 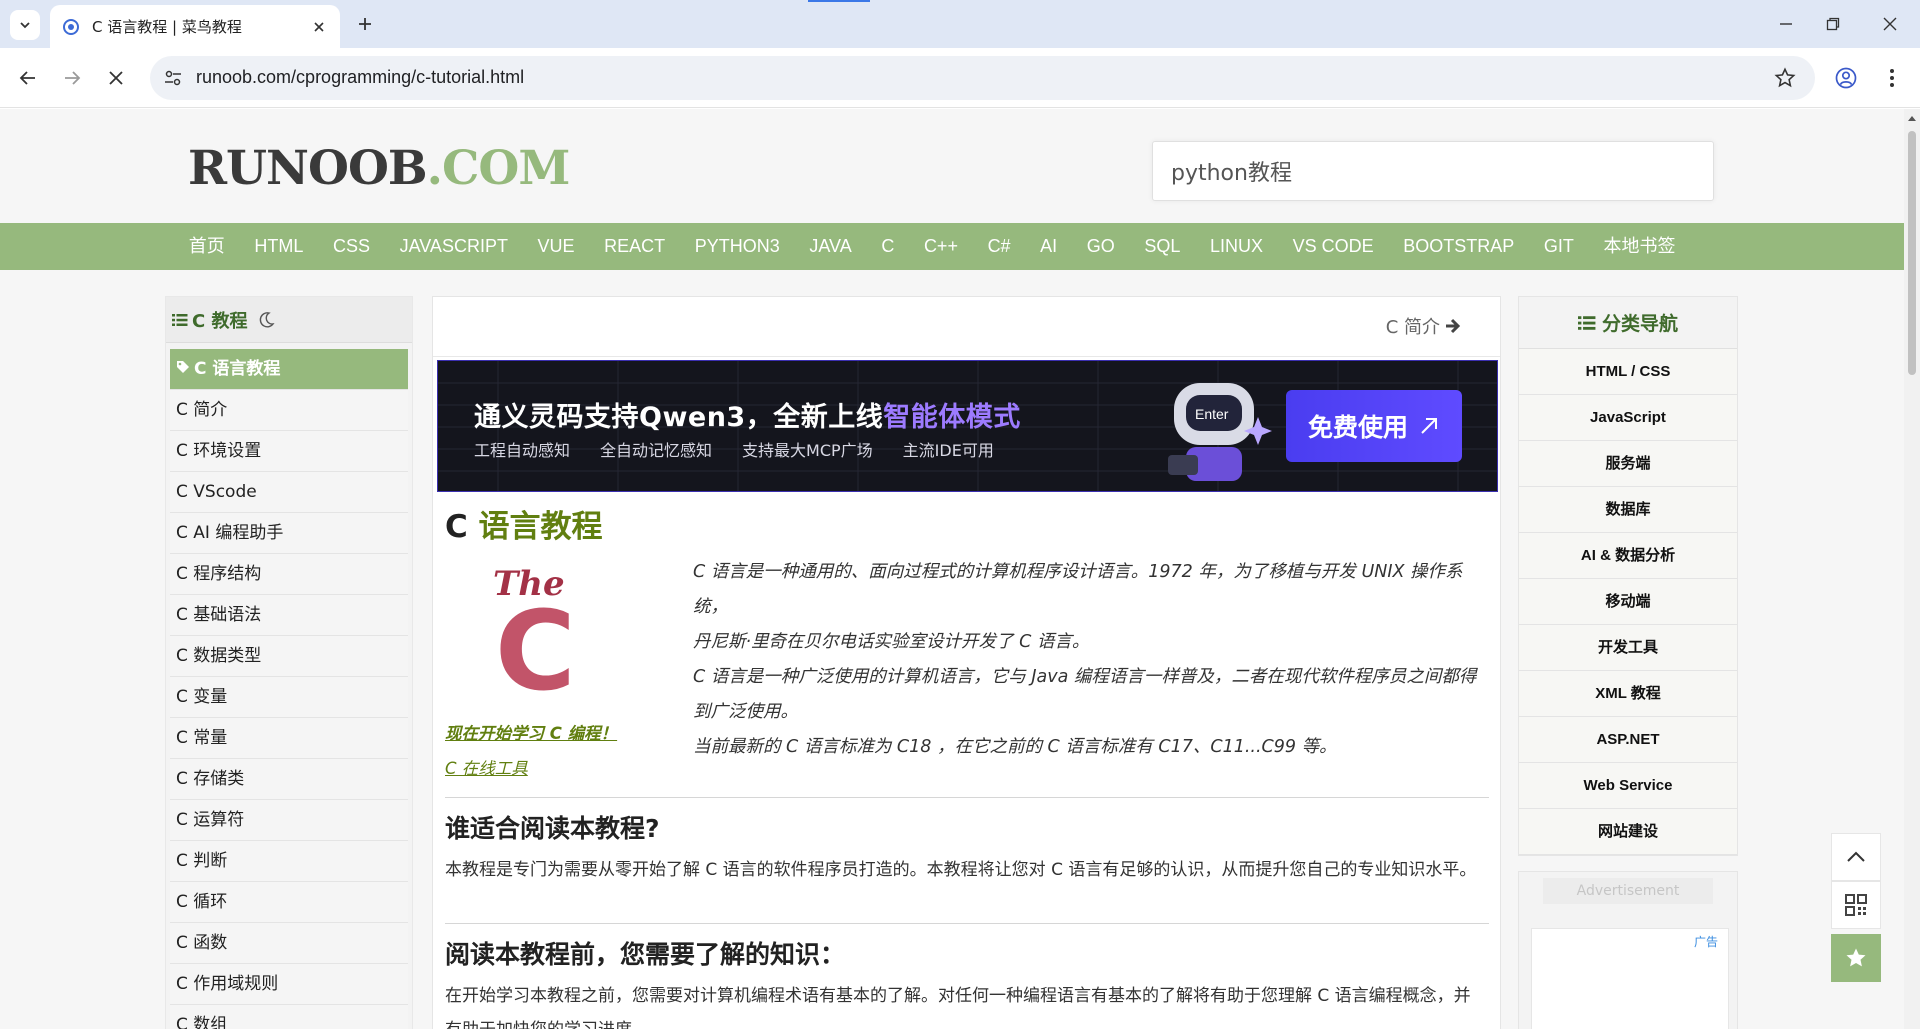 What do you see at coordinates (1856, 905) in the screenshot?
I see `qr-code-button` at bounding box center [1856, 905].